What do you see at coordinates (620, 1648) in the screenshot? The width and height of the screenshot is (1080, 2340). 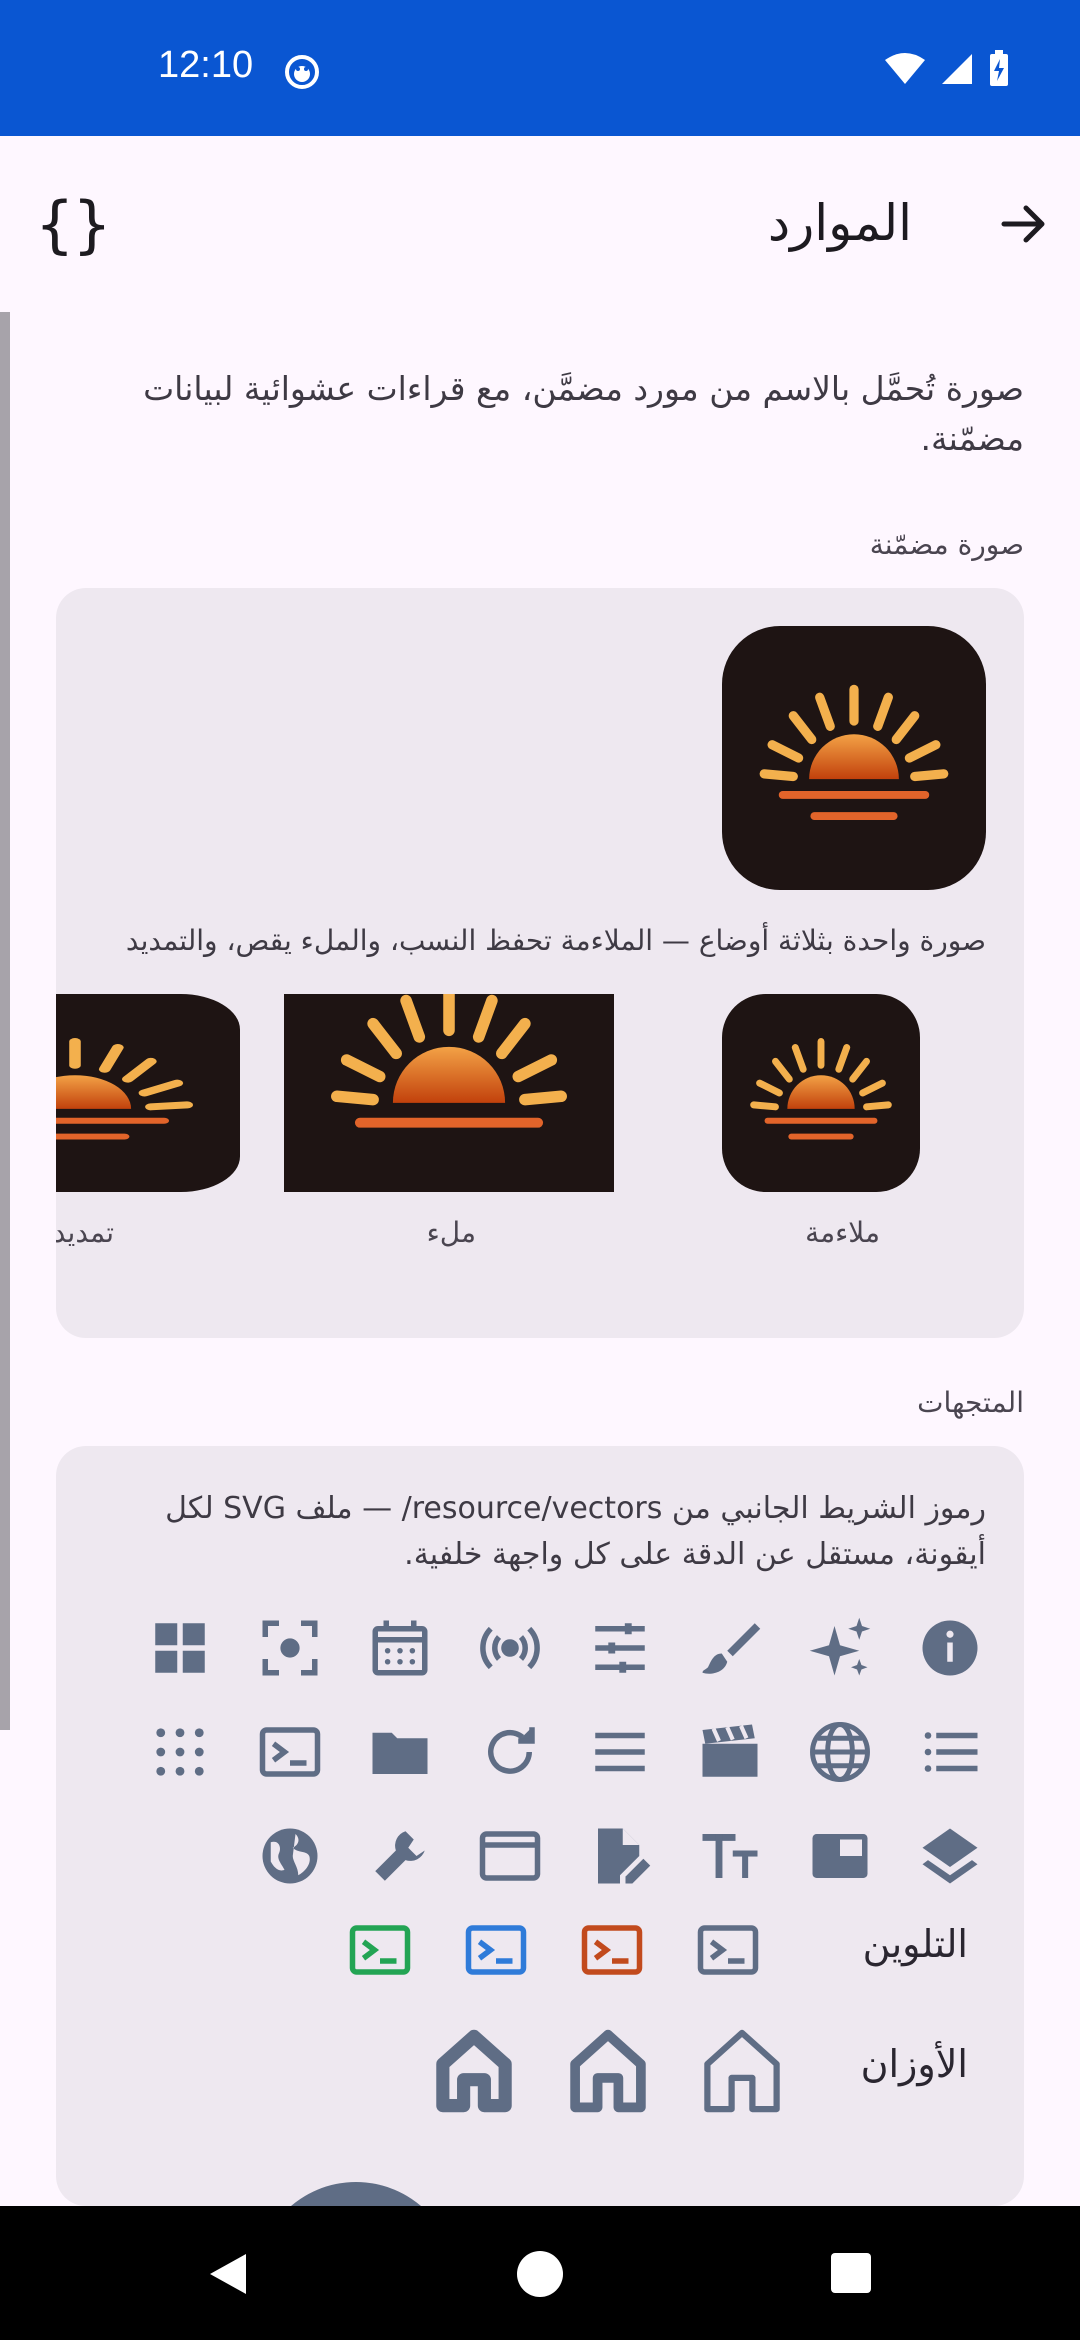 I see `tune-icon` at bounding box center [620, 1648].